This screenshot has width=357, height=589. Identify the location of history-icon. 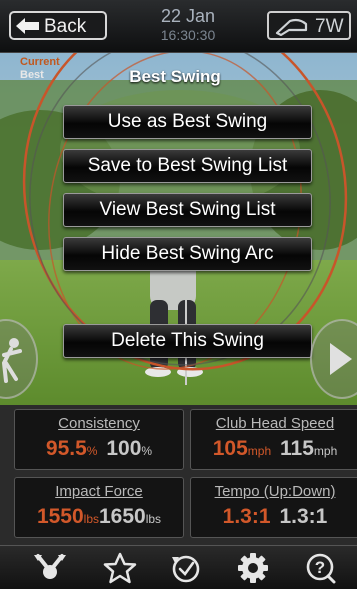
(186, 569).